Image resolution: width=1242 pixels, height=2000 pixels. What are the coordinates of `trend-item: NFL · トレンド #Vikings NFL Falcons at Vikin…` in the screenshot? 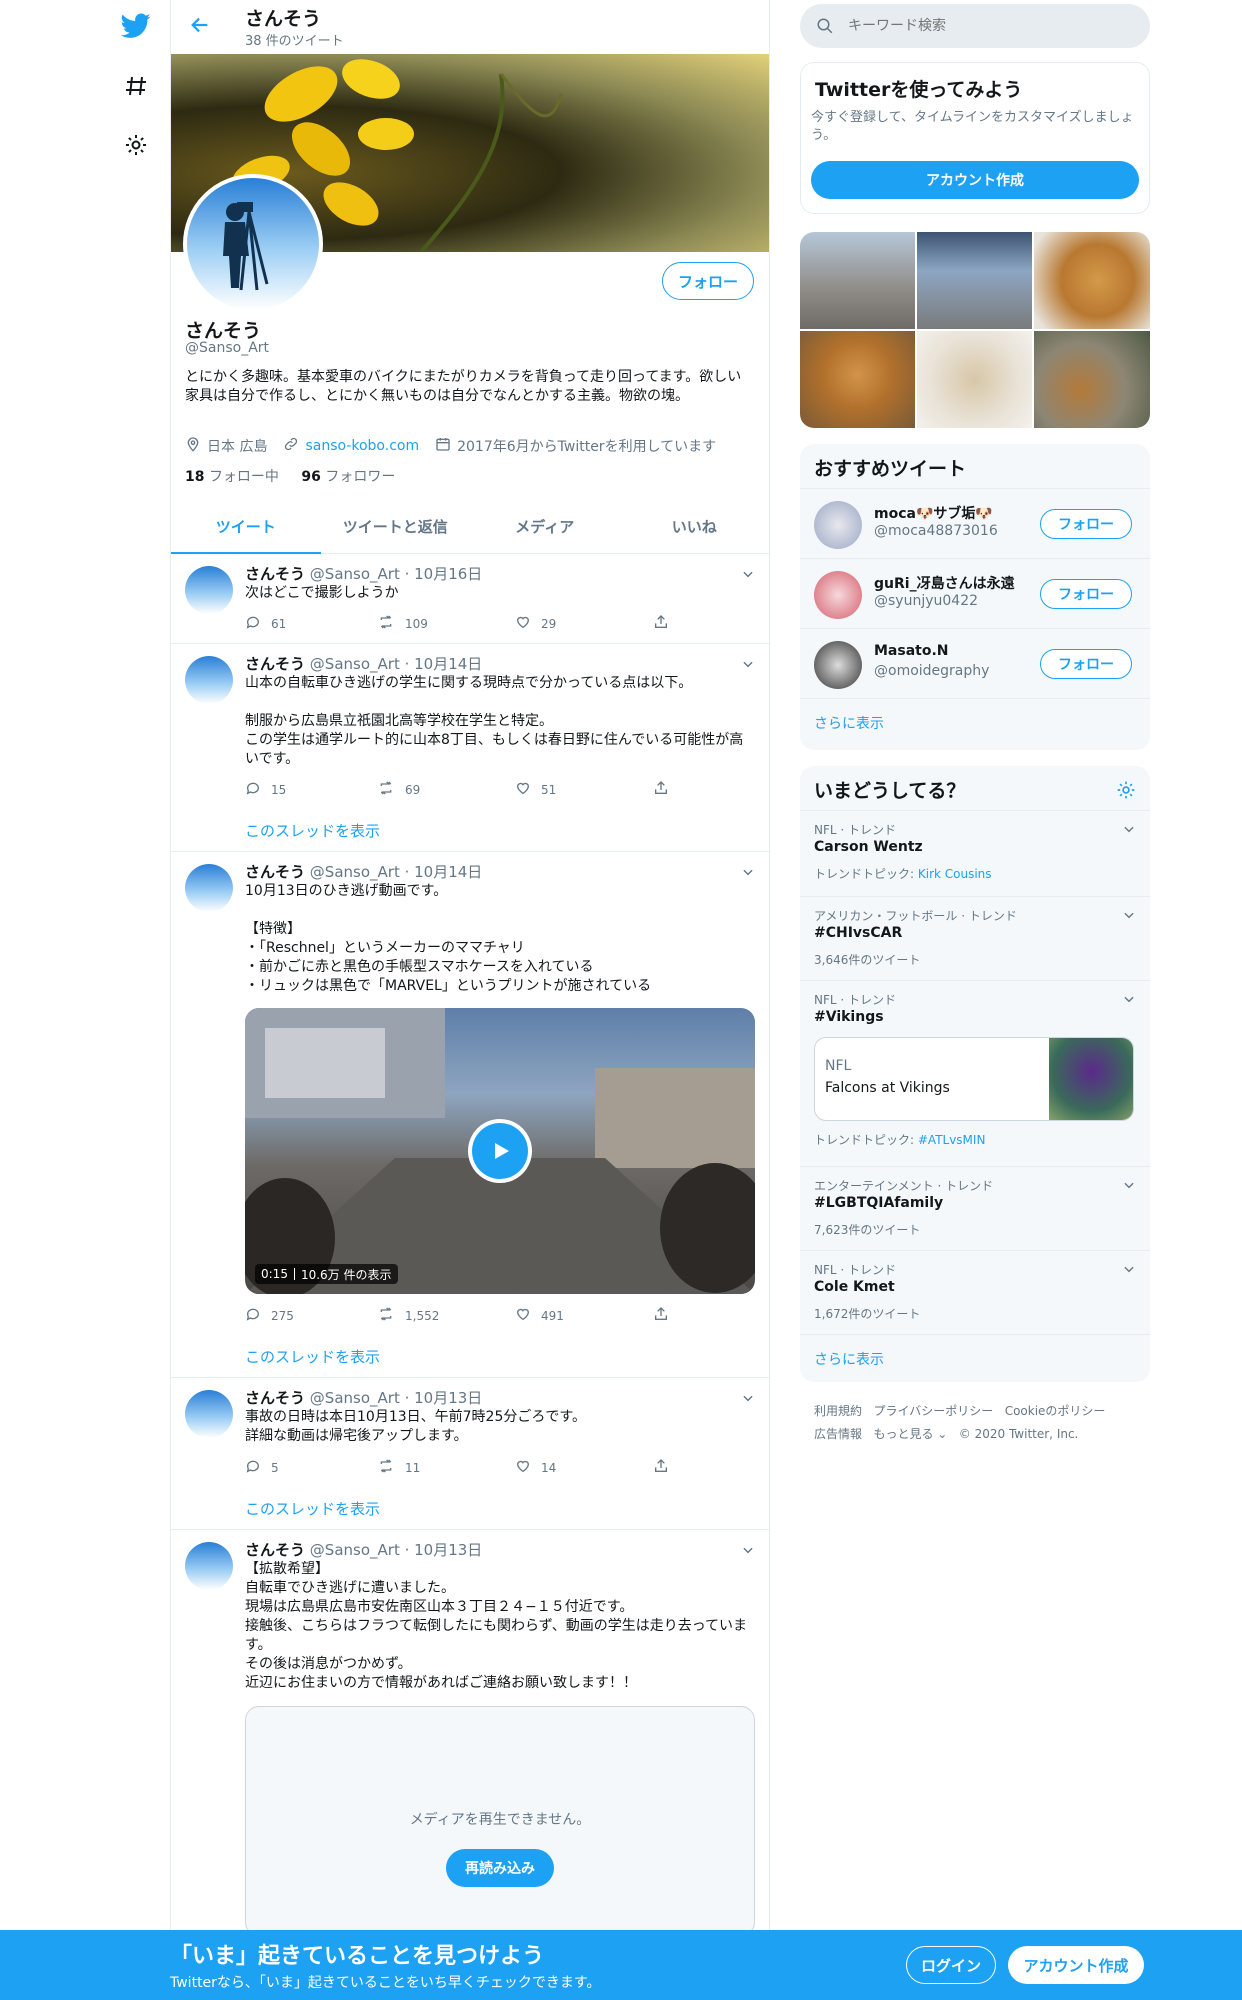 It's located at (975, 1073).